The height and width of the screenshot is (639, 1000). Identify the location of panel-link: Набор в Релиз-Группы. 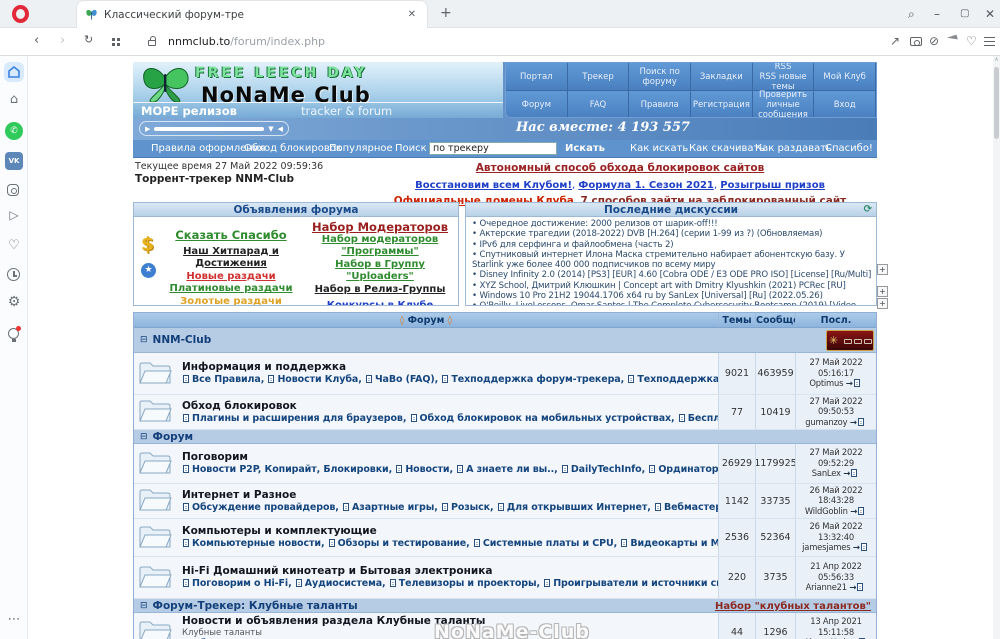
(380, 290).